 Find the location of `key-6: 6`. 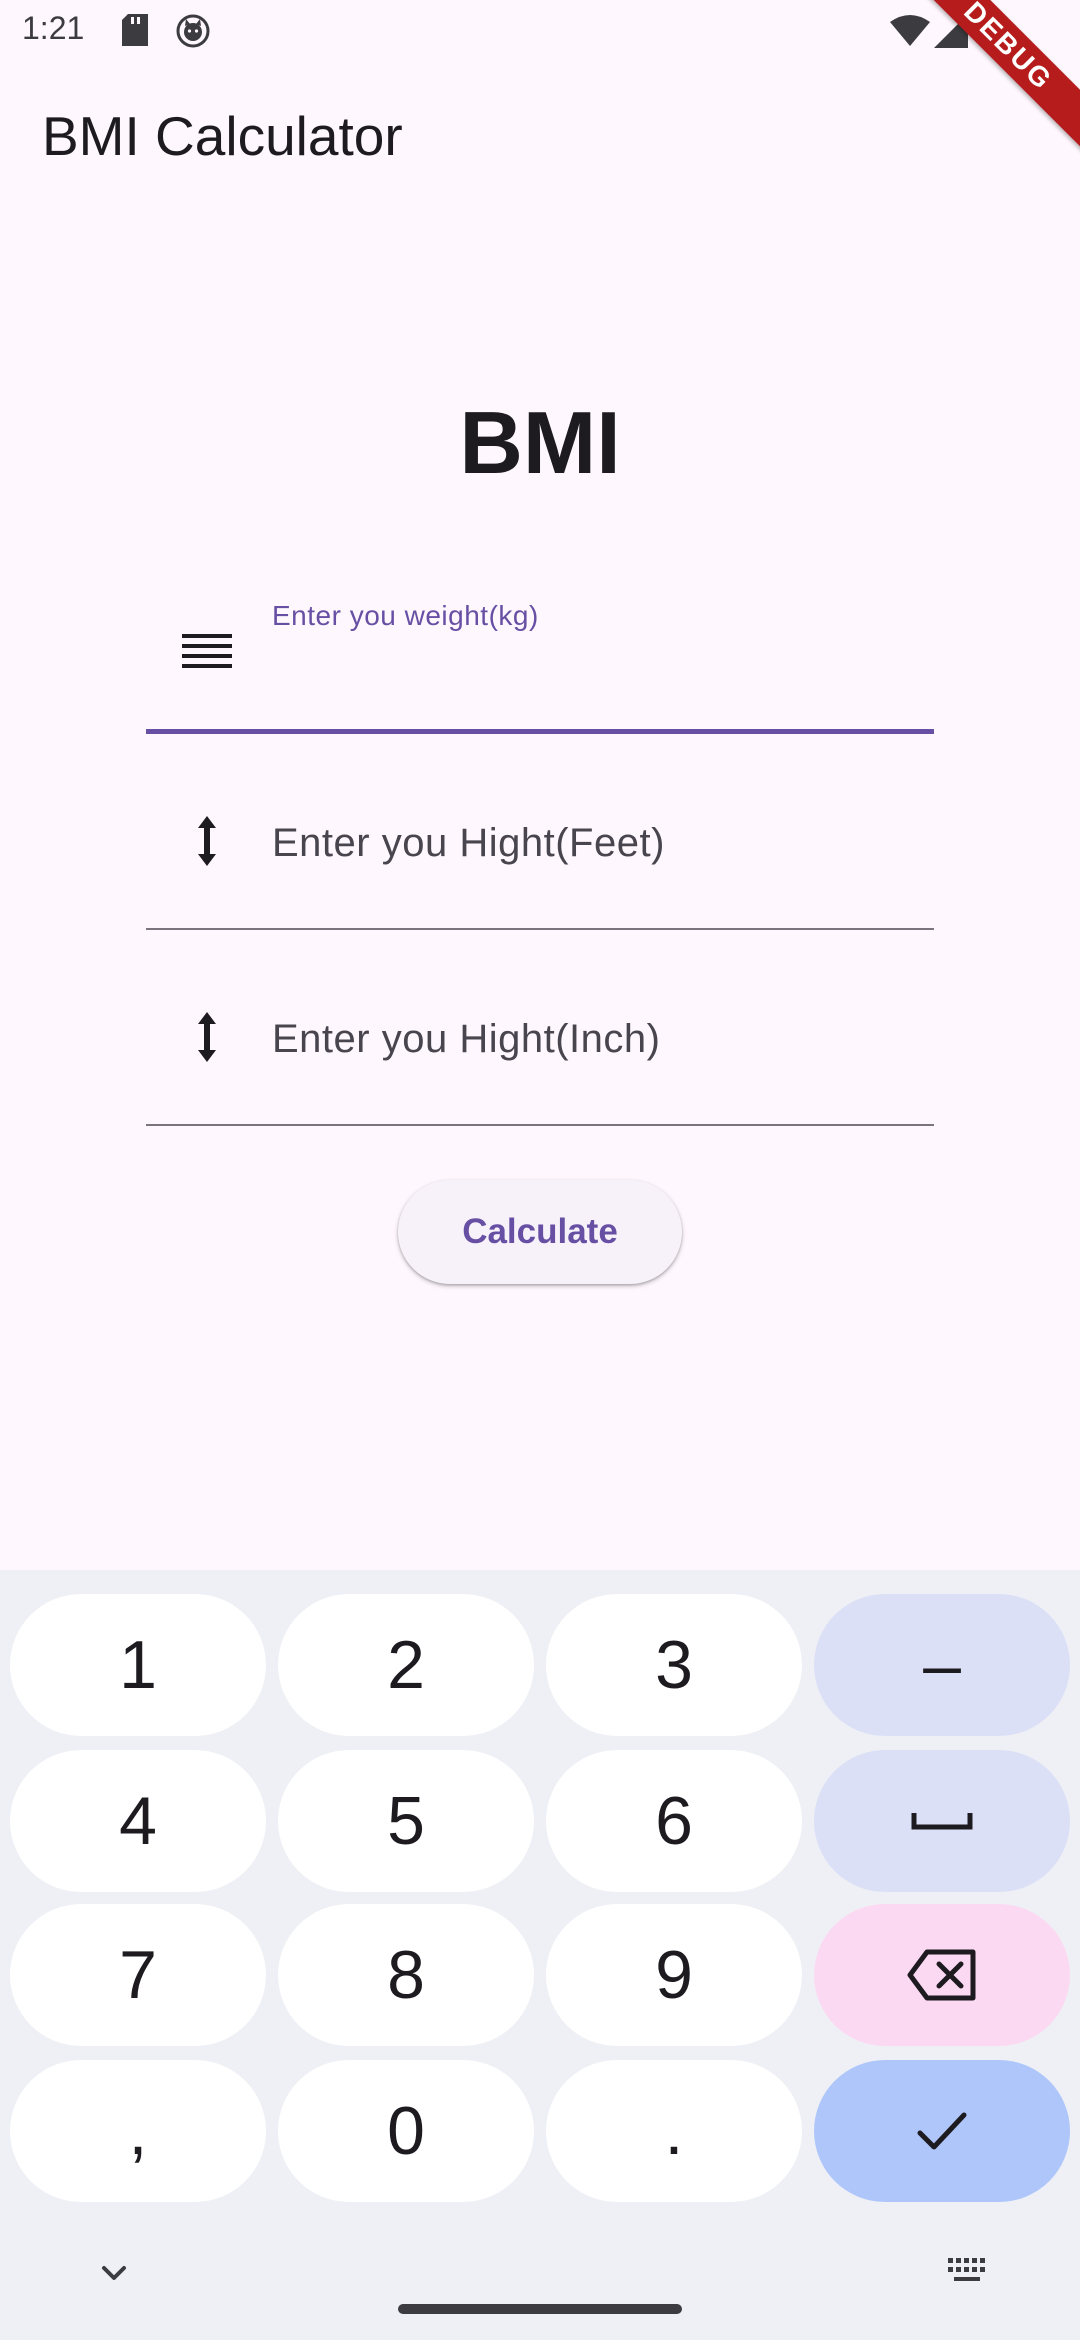

key-6: 6 is located at coordinates (674, 1821).